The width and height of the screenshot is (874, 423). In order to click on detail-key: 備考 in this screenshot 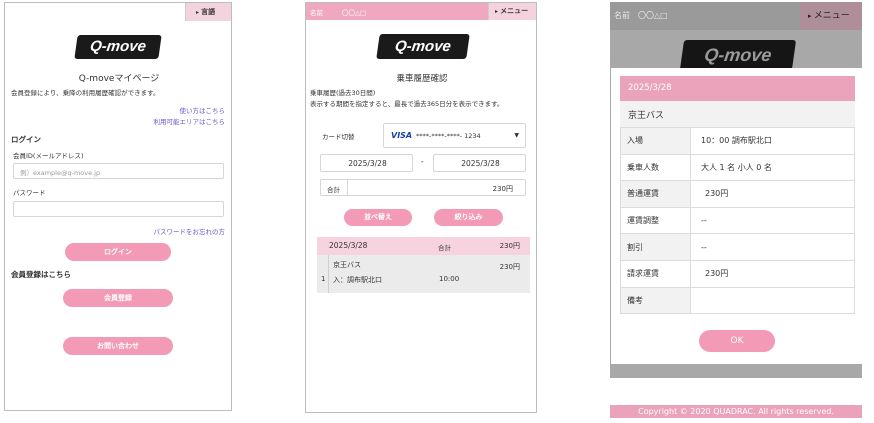, I will do `click(655, 300)`.